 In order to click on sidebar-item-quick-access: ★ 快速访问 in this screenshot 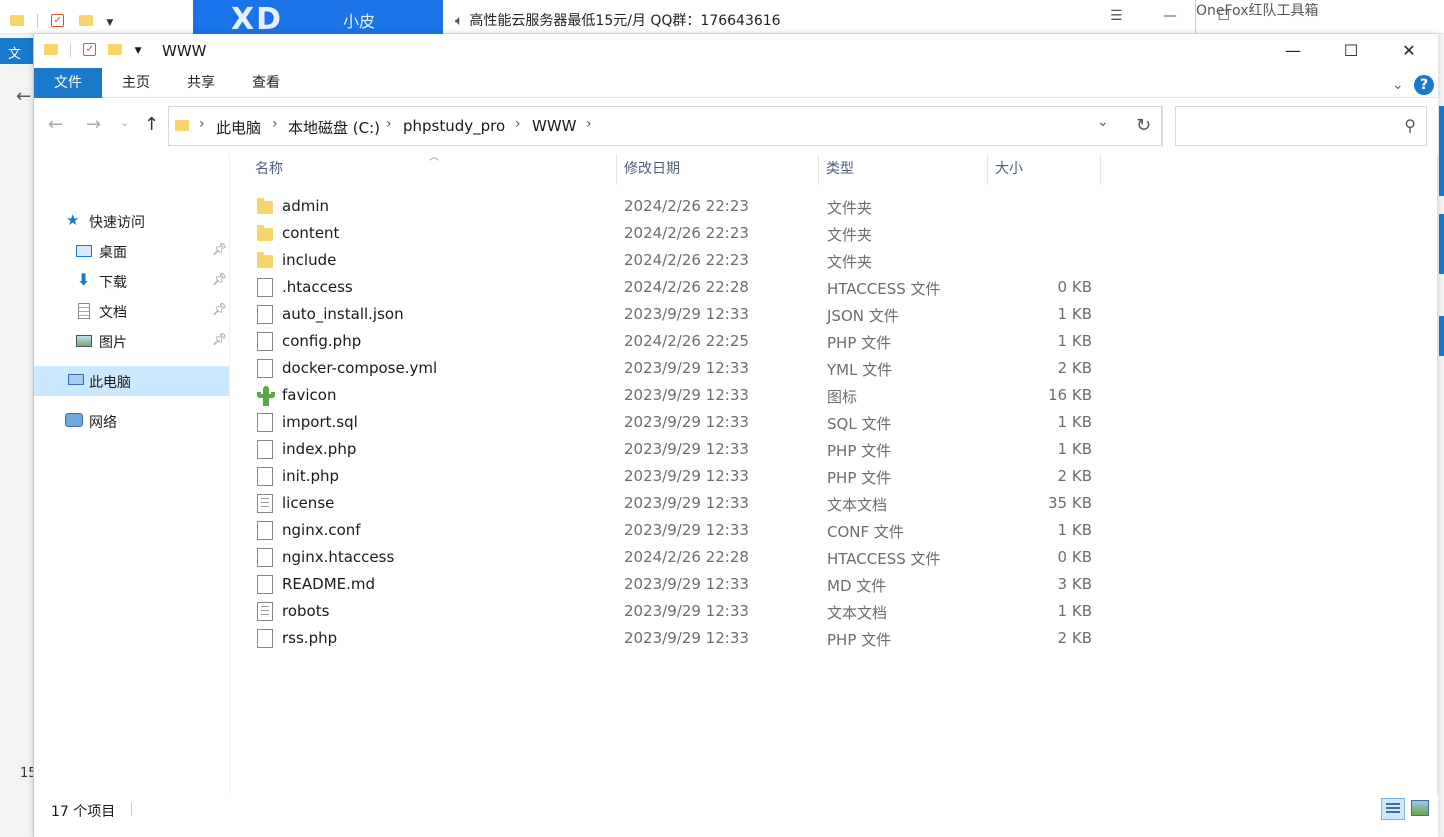, I will do `click(131, 221)`.